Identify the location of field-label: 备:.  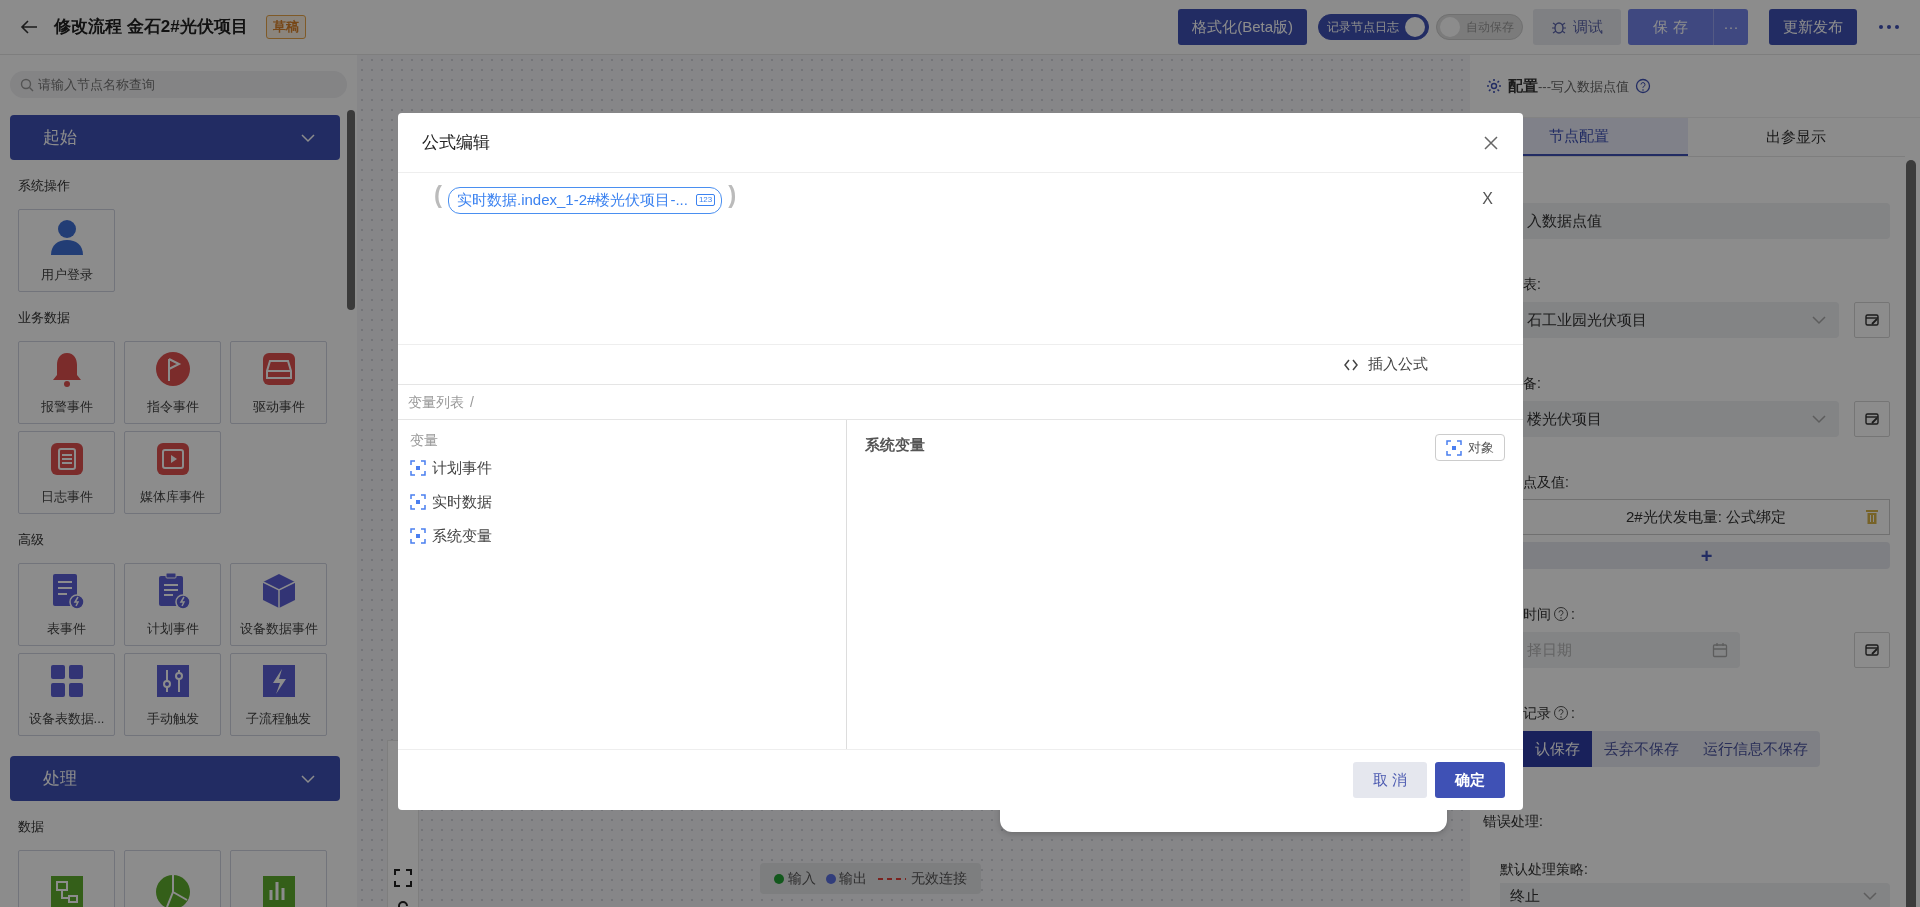
(1532, 383).